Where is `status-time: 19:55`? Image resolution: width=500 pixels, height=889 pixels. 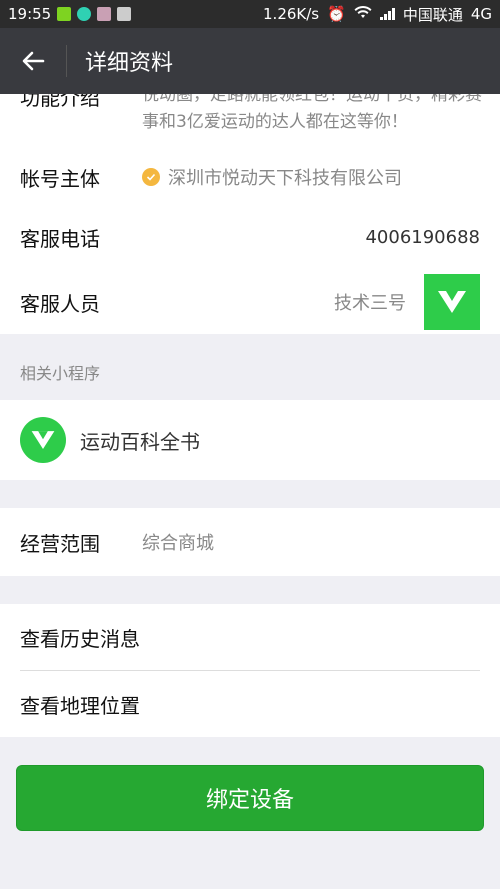 status-time: 19:55 is located at coordinates (30, 14).